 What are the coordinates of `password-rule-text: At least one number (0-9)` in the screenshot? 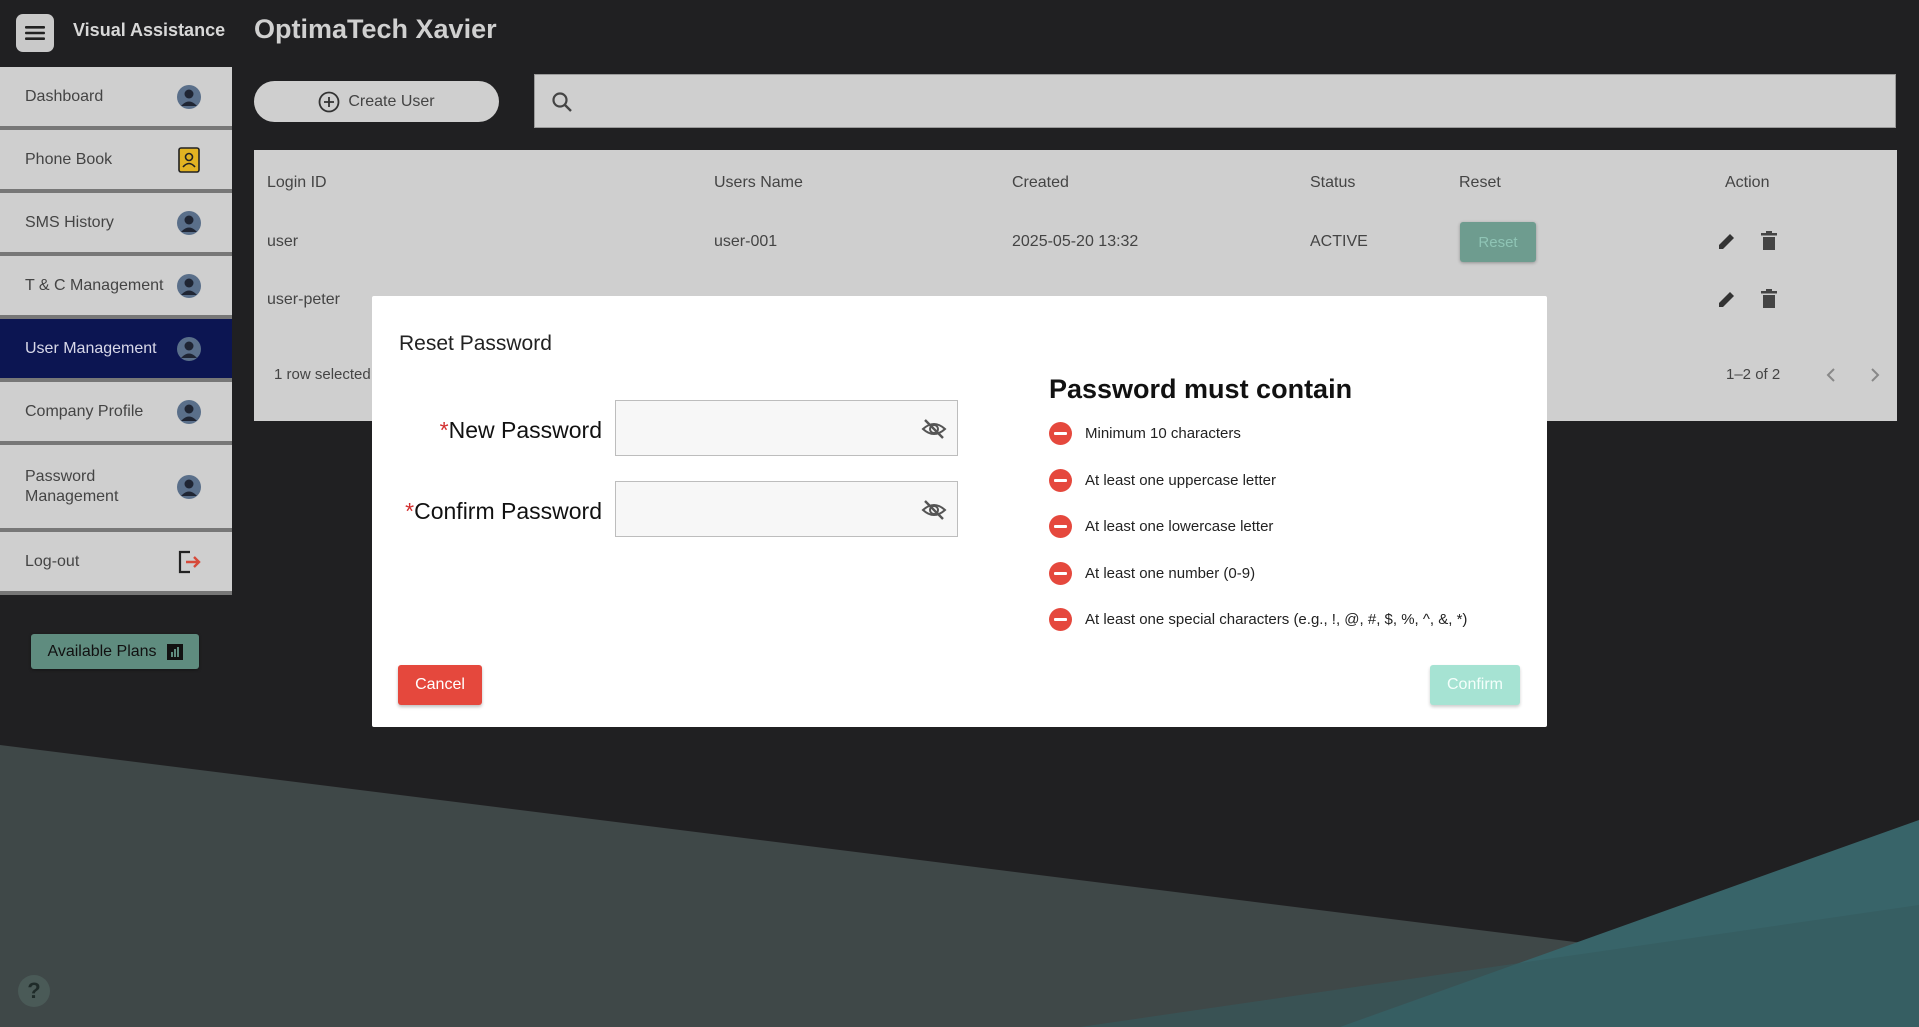 It's located at (1170, 573).